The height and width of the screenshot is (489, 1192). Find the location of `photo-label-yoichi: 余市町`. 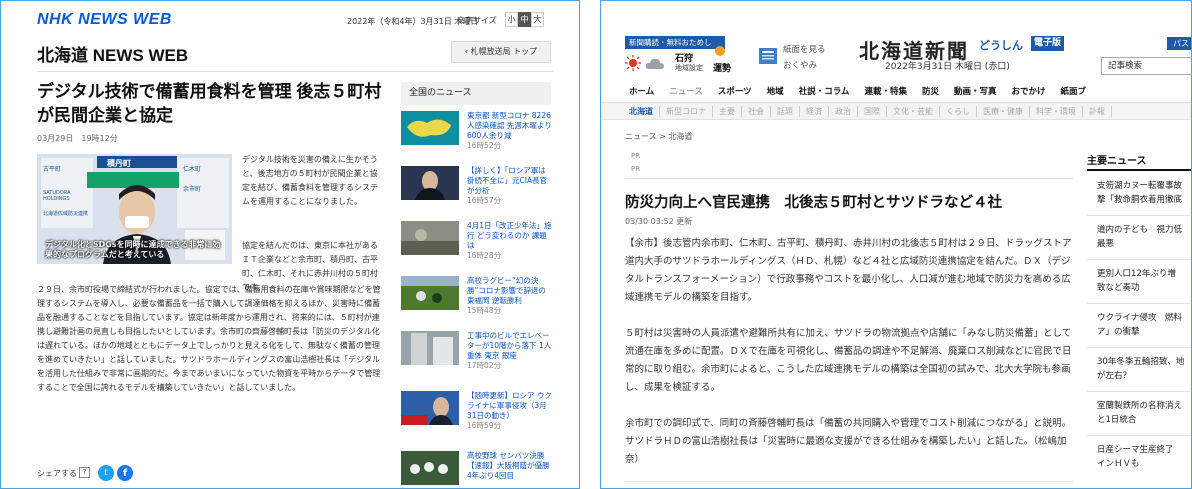

photo-label-yoichi: 余市町 is located at coordinates (192, 189).